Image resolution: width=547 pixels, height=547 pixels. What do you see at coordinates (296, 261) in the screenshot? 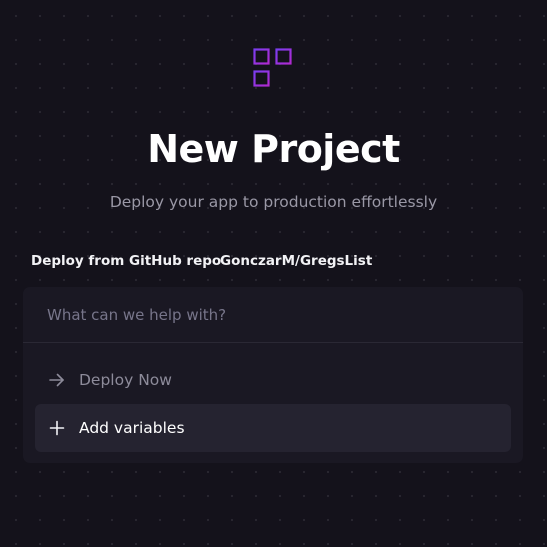
I see `repo-name-label: GonczarM/GregsList` at bounding box center [296, 261].